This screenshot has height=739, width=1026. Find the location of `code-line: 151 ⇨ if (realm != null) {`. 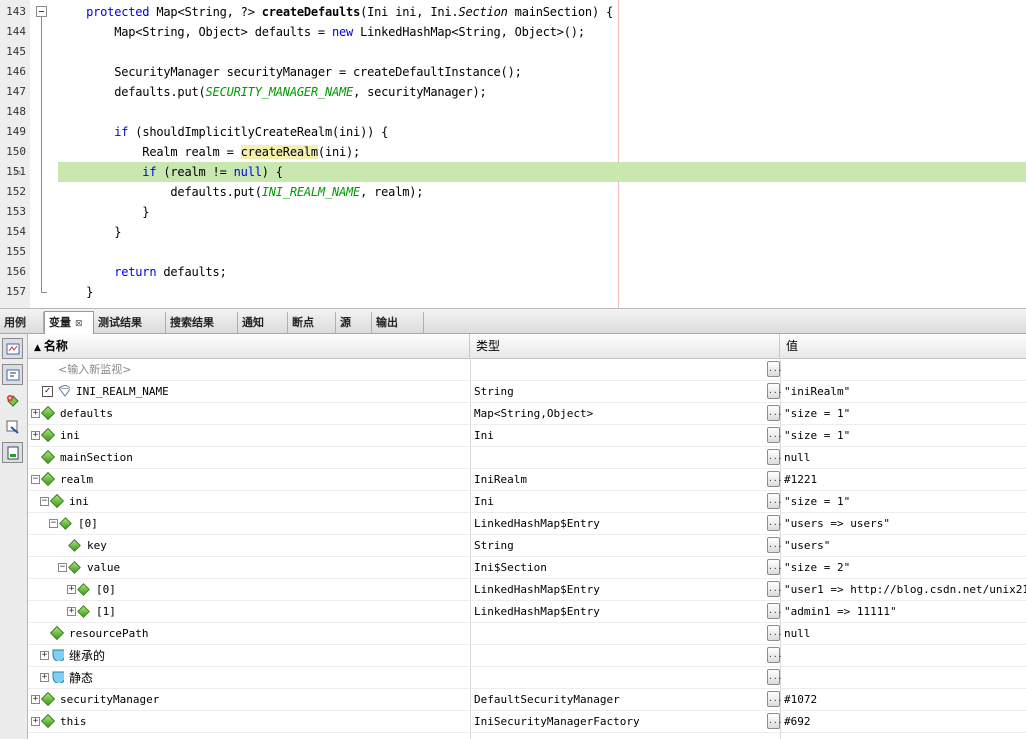

code-line: 151 ⇨ if (realm != null) { is located at coordinates (513, 172).